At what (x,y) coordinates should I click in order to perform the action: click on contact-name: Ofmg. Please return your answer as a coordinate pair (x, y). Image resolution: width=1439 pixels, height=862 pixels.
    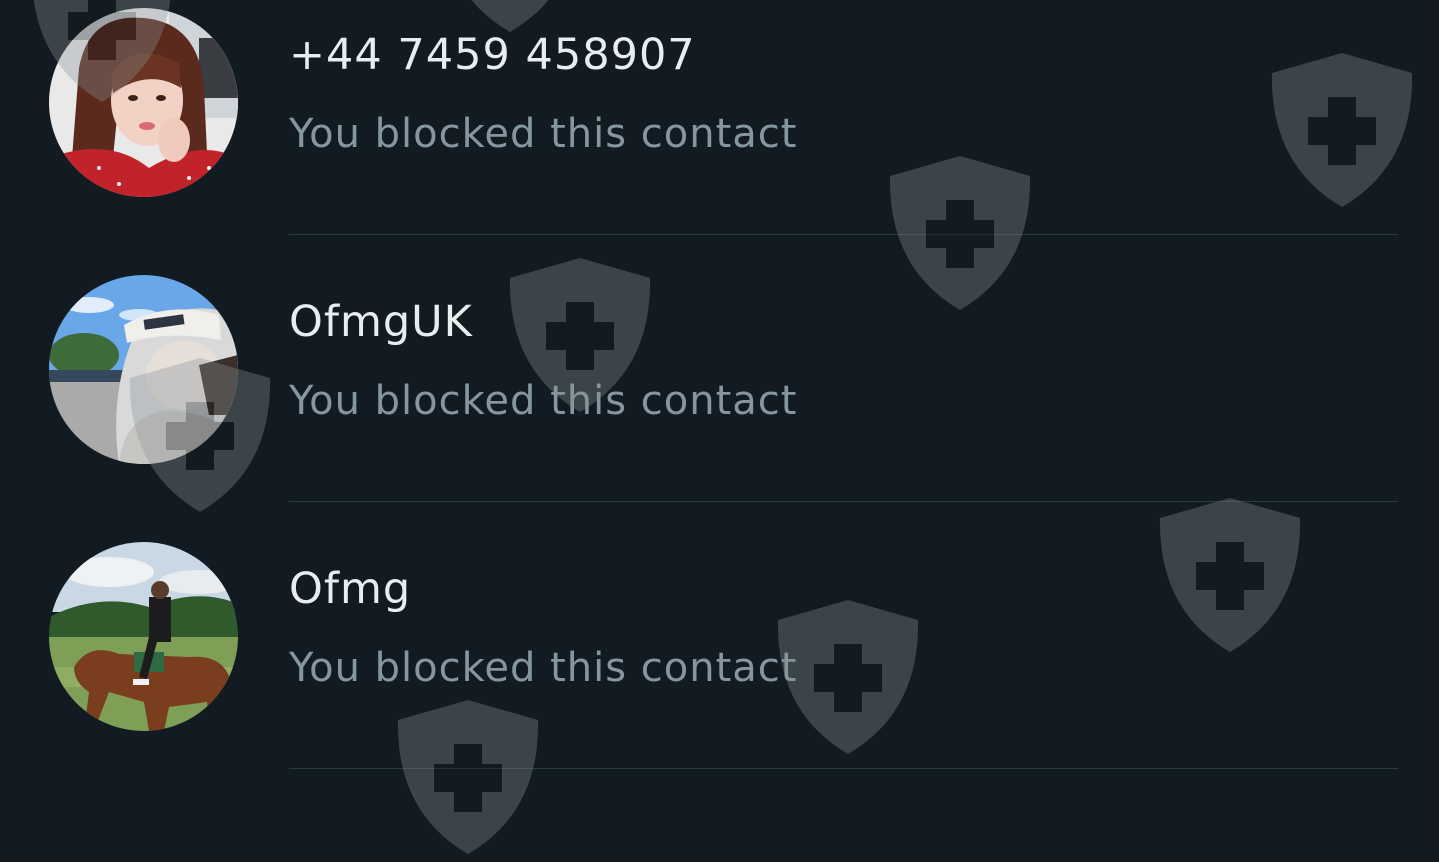
    Looking at the image, I should click on (350, 589).